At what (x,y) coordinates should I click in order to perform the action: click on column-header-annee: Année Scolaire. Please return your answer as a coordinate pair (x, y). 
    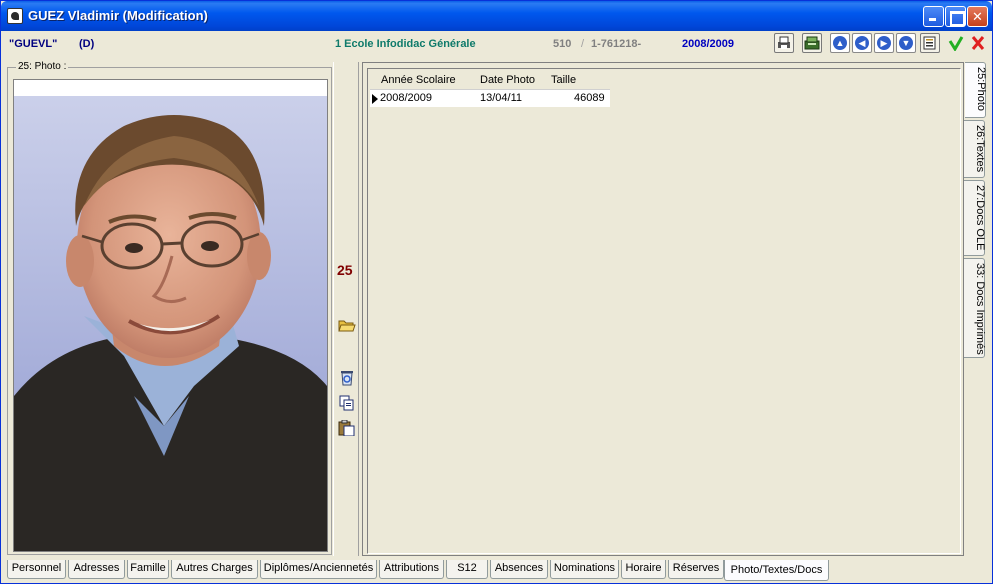
    Looking at the image, I should click on (418, 80).